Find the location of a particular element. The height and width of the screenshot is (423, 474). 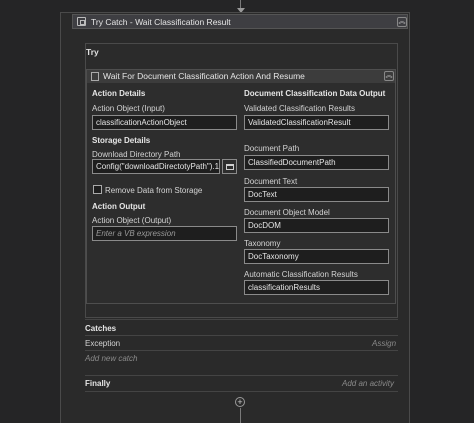

document-object-model-field: DocDOM is located at coordinates (316, 225).